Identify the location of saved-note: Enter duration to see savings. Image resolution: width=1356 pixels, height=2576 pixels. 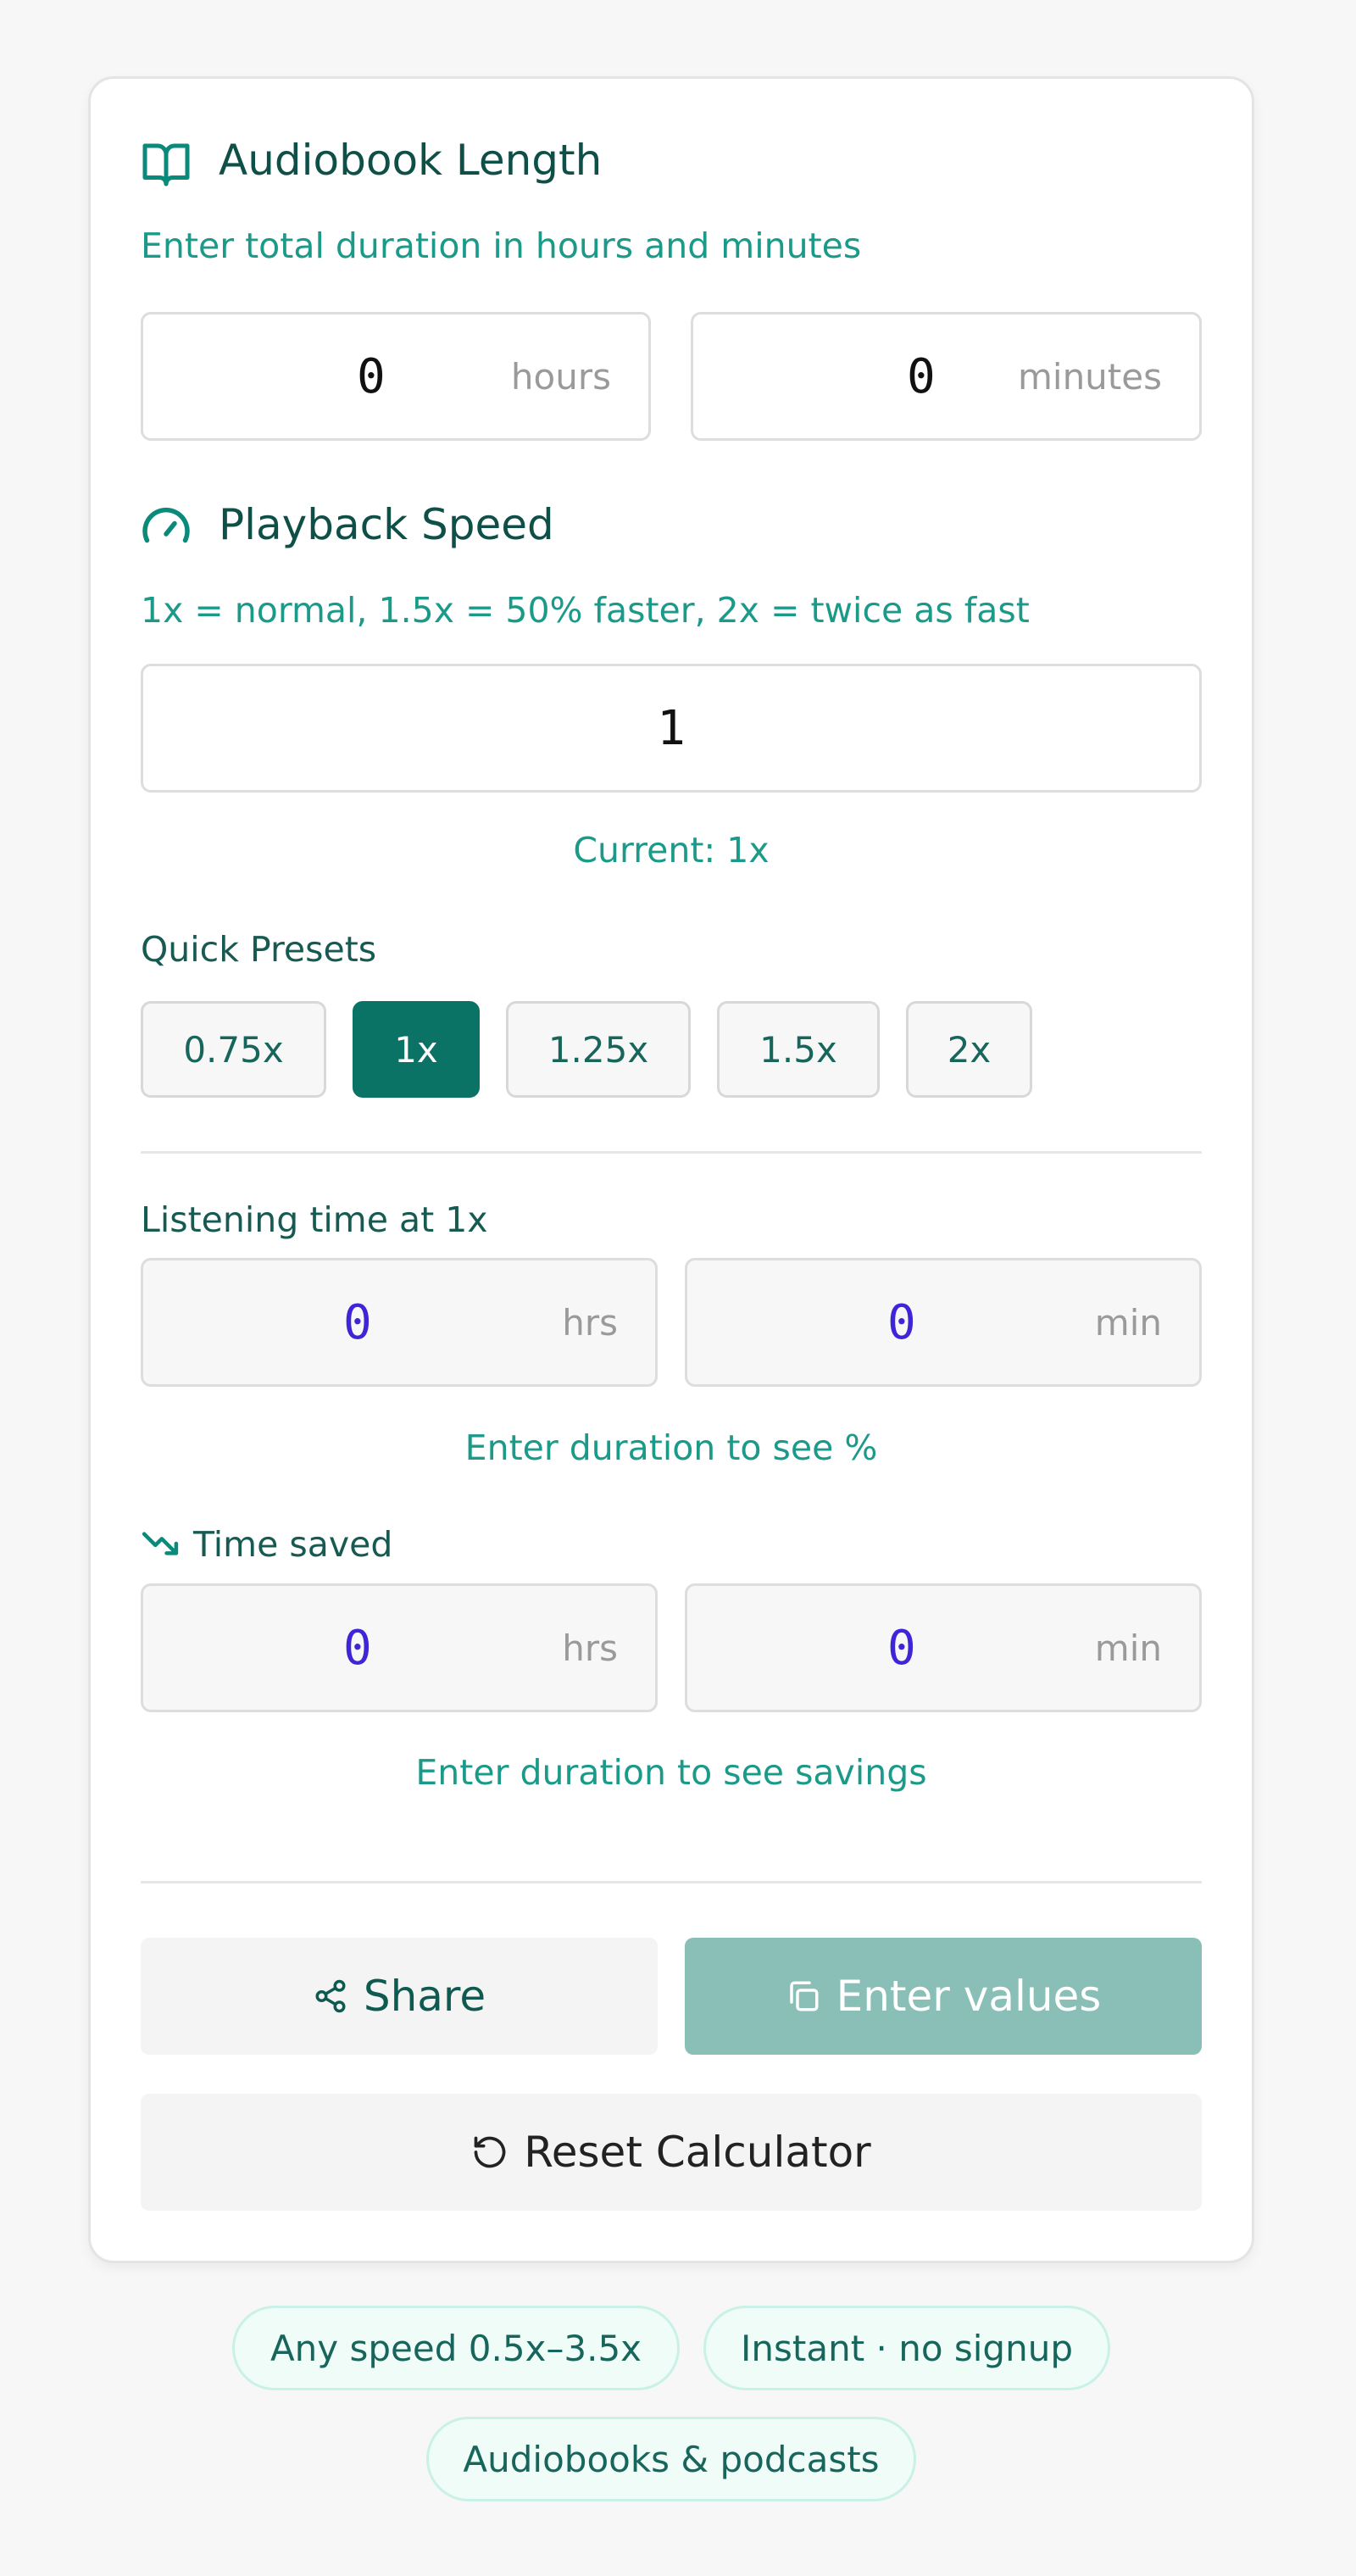
(671, 1772).